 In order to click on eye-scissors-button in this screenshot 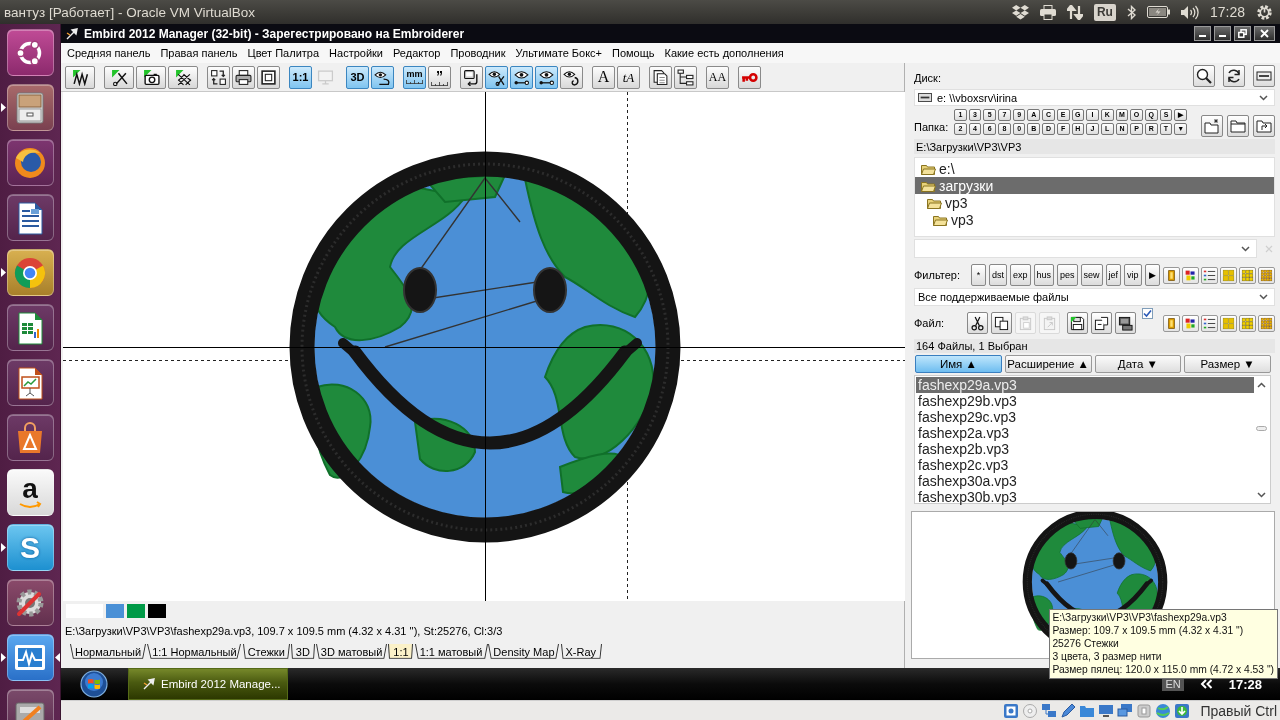, I will do `click(496, 77)`.